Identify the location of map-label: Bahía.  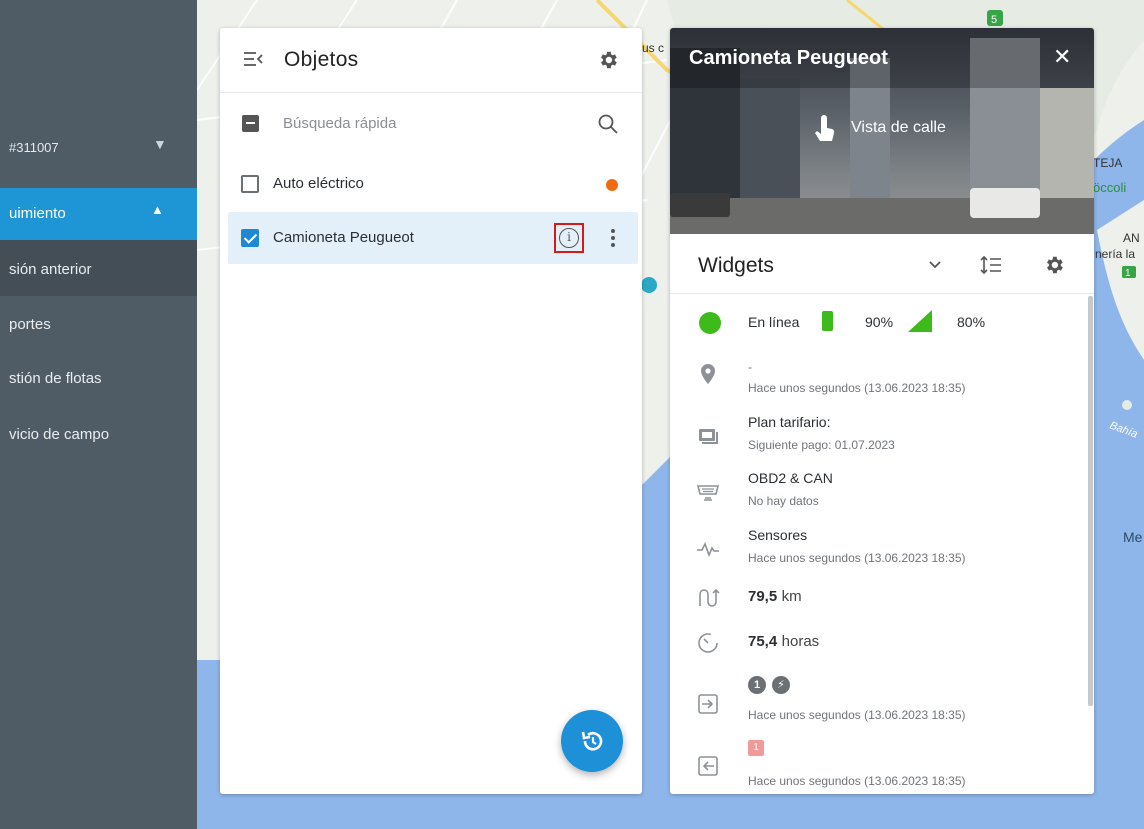
(1123, 430).